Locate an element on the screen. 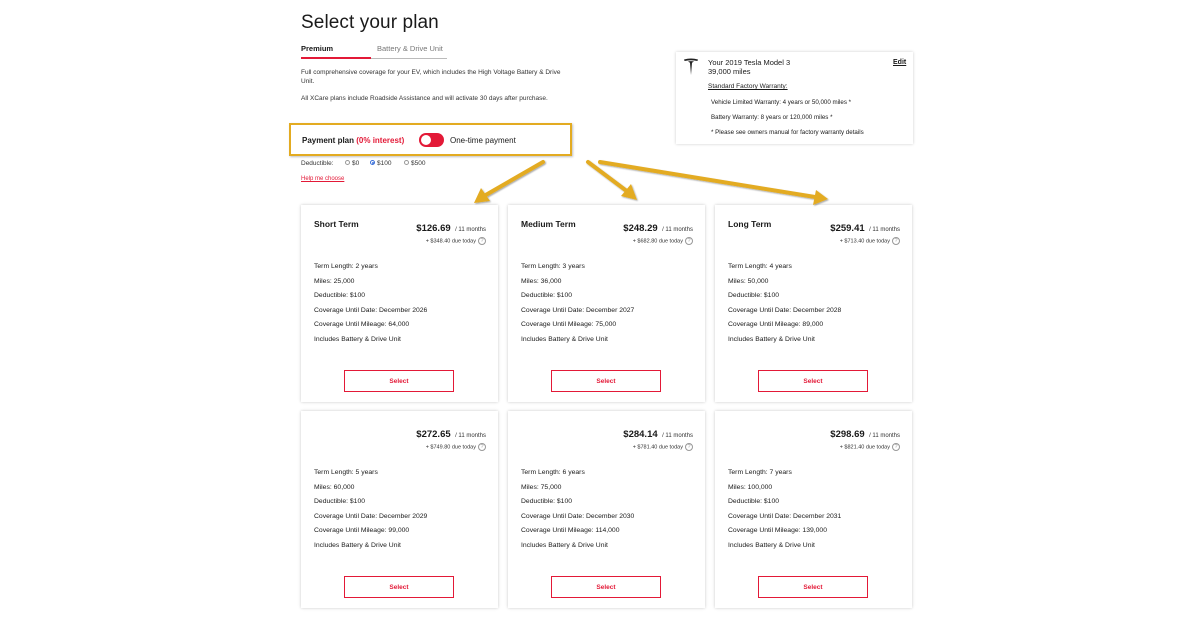  term-length: Term Length: 3 years is located at coordinates (553, 266).